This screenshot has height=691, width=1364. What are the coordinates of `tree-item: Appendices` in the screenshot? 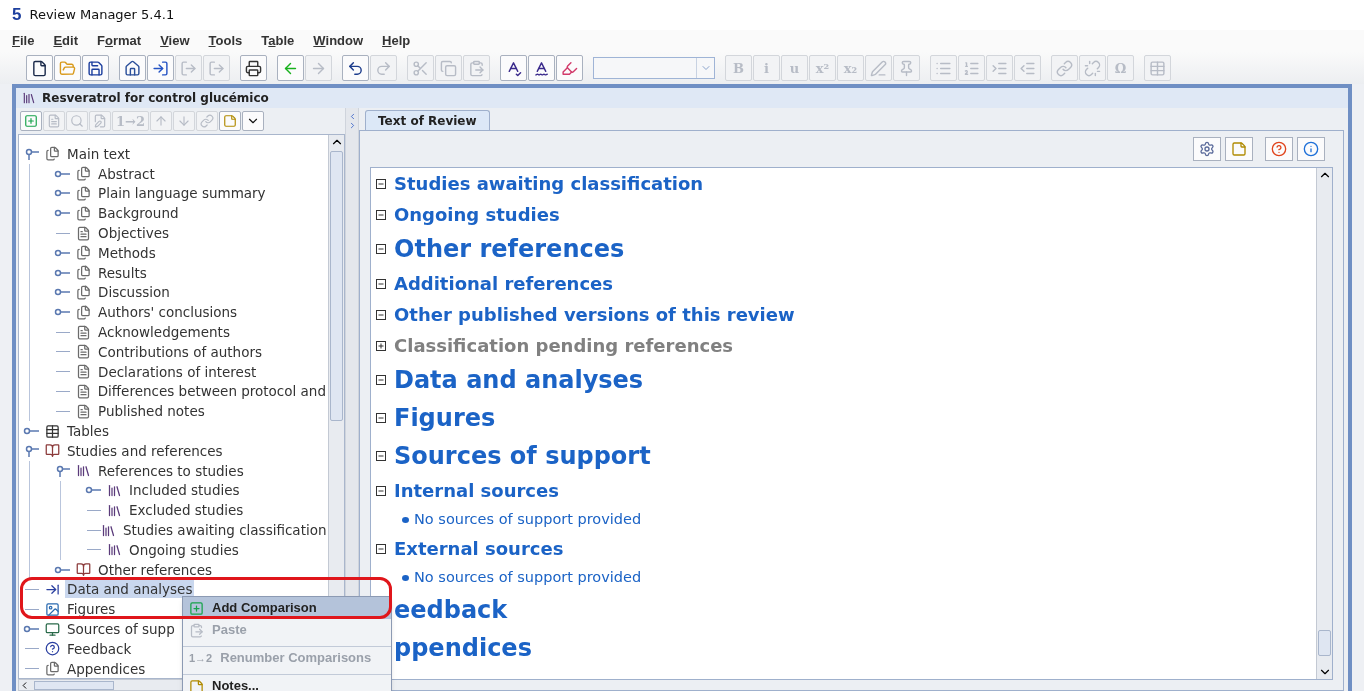 It's located at (106, 668).